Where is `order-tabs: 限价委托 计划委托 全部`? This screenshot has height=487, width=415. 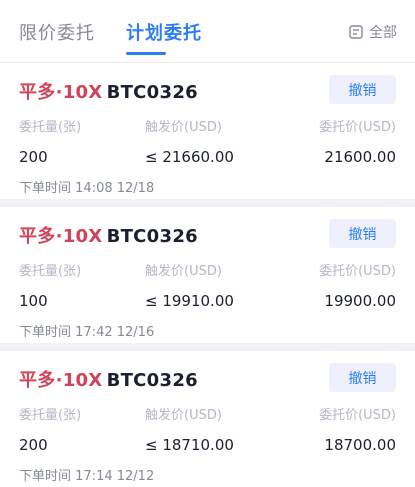
order-tabs: 限价委托 计划委托 全部 is located at coordinates (207, 31).